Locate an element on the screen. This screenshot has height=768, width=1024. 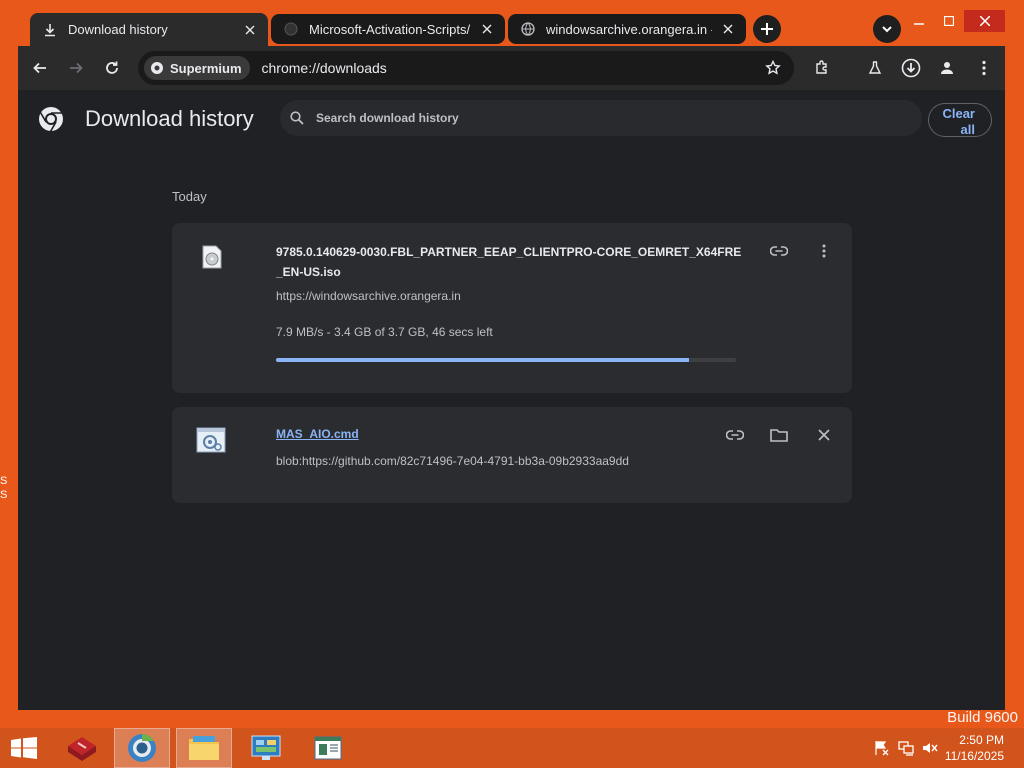
search-icon is located at coordinates (300, 118).